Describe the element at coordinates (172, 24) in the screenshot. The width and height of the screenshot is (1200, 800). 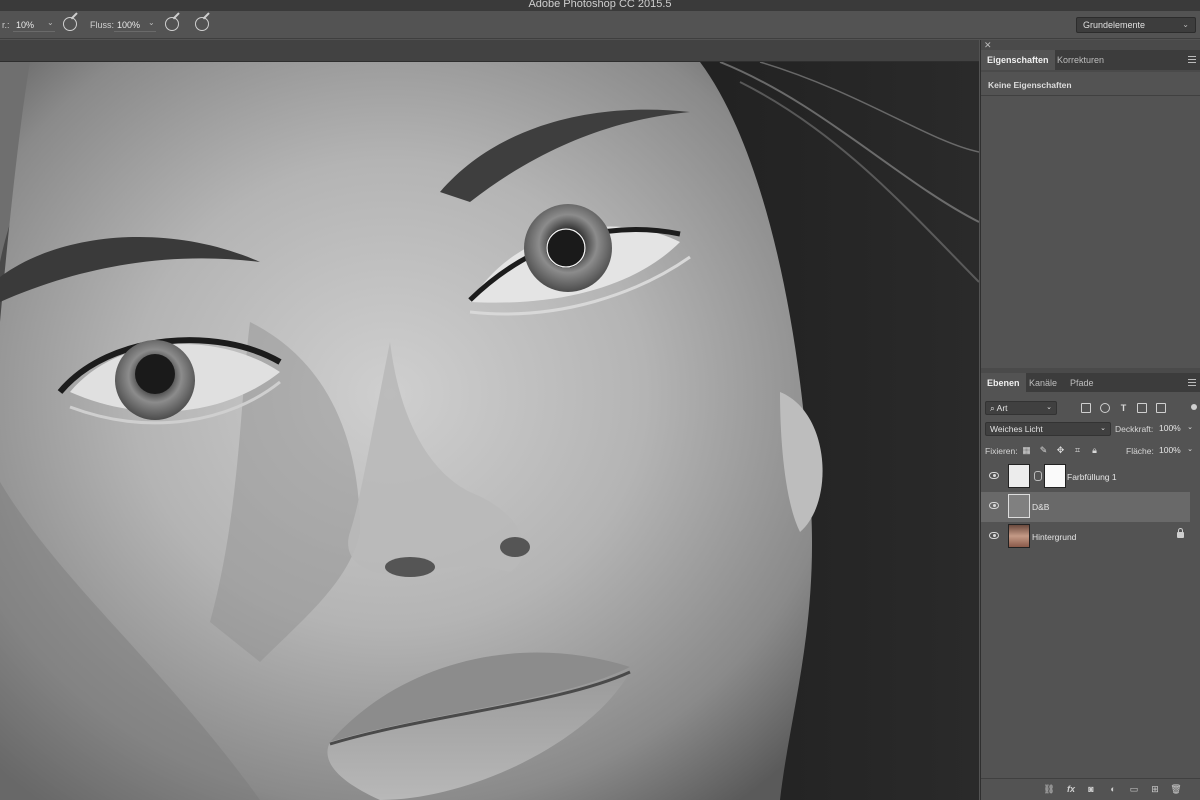
I see `airbrush-icon` at that location.